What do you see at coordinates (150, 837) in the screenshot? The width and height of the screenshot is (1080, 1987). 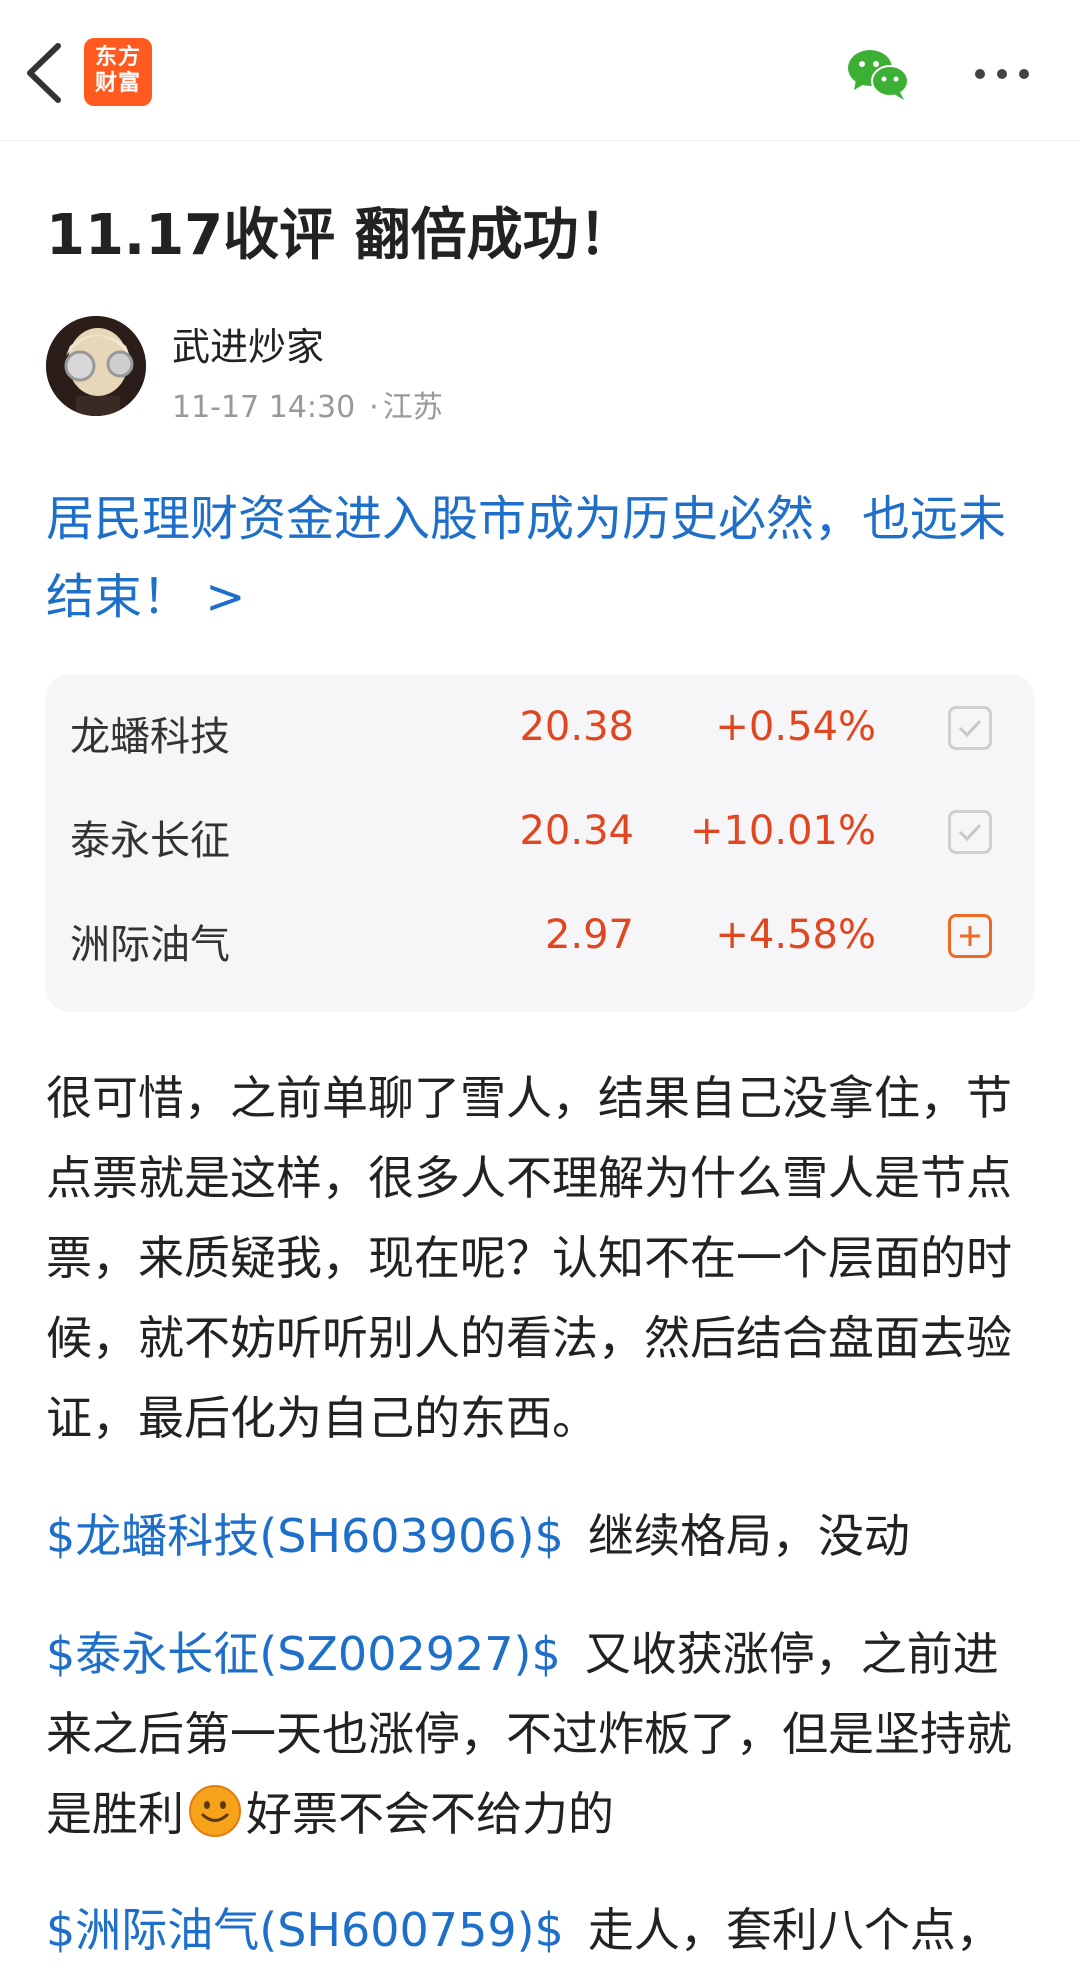 I see `stock-name: 泰永长征` at bounding box center [150, 837].